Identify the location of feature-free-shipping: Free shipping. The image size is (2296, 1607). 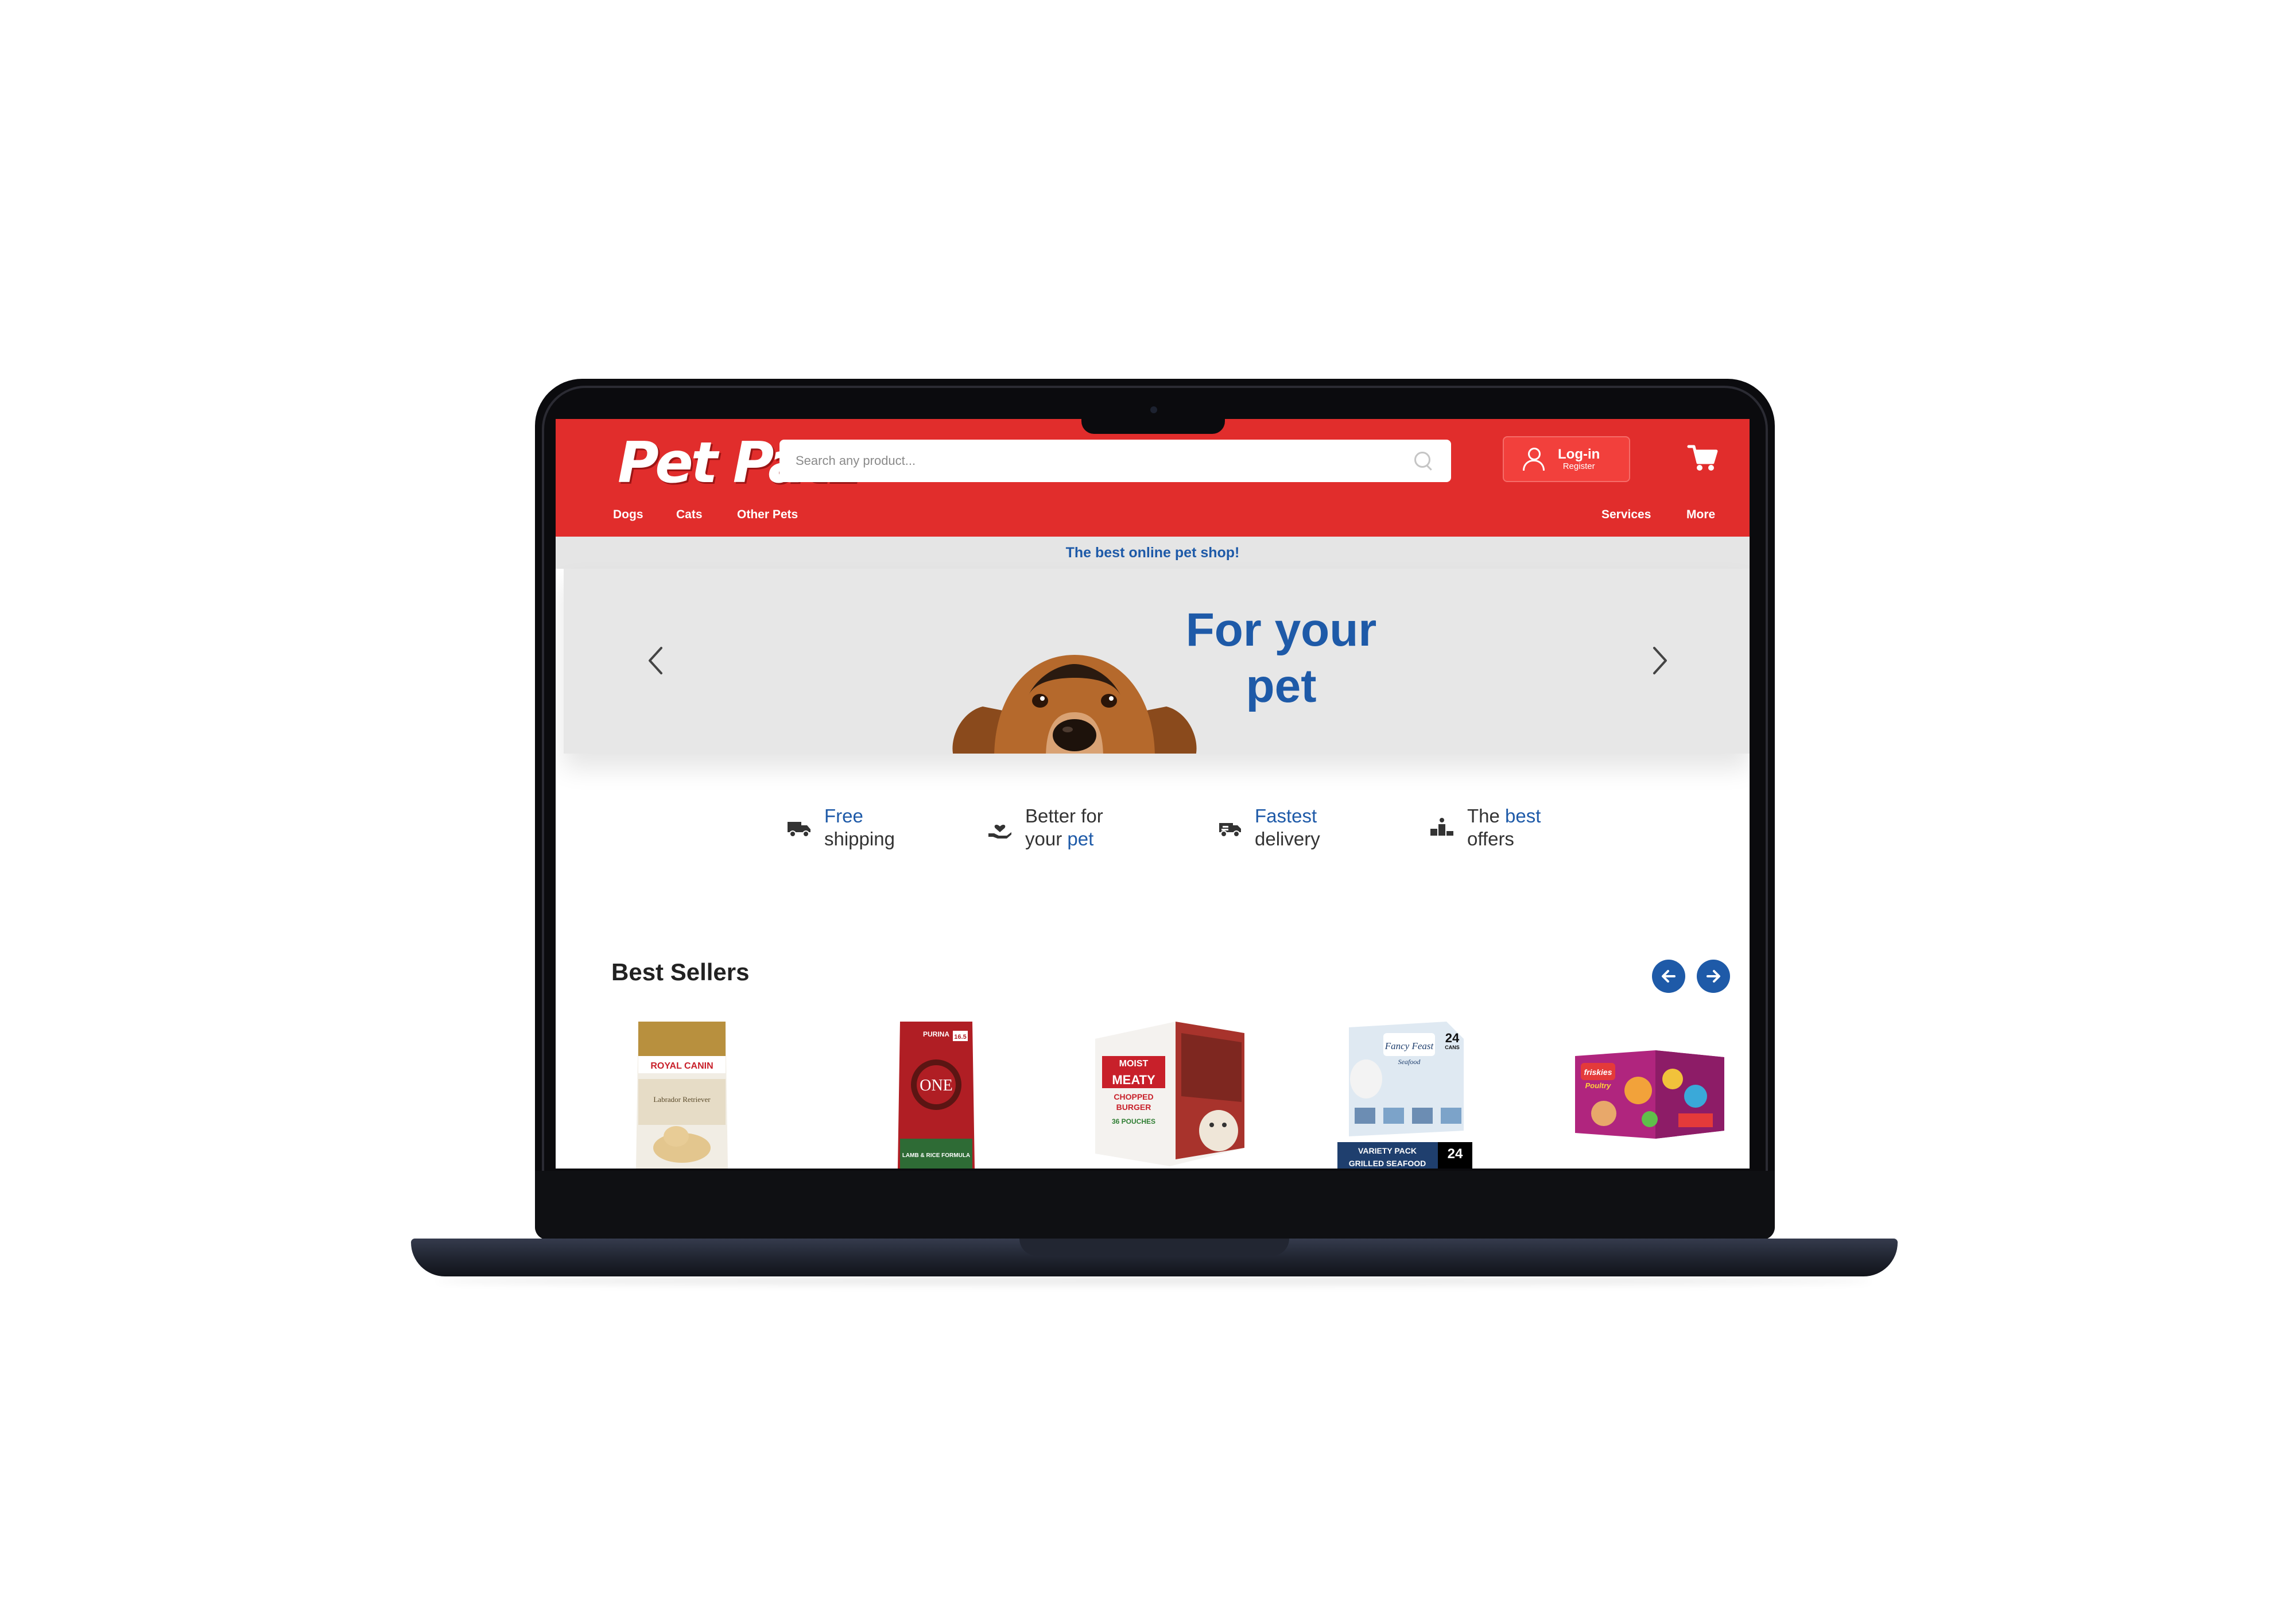
(840, 827).